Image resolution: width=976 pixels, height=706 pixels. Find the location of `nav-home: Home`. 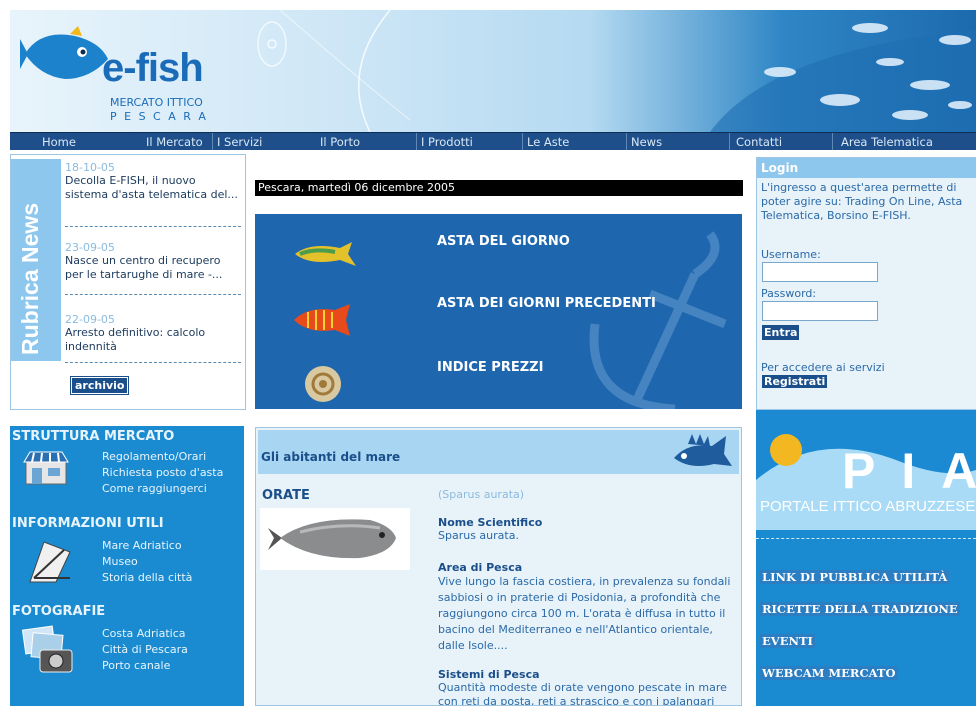

nav-home: Home is located at coordinates (60, 141).